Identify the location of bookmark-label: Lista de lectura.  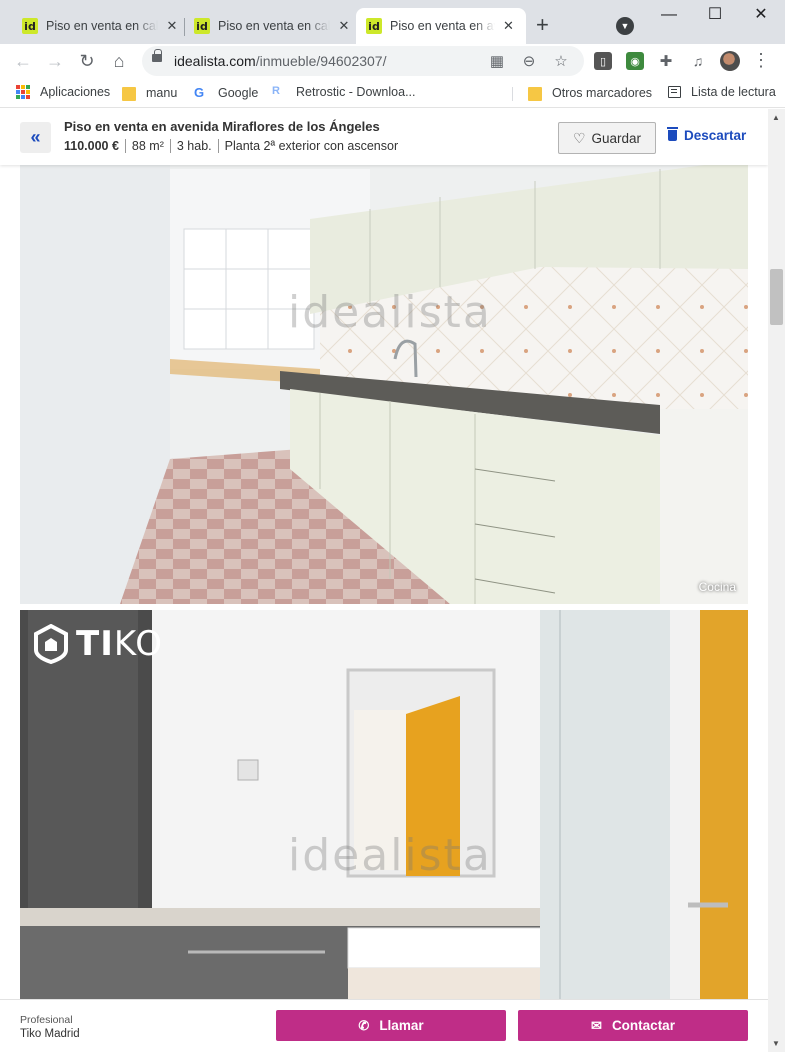
(733, 92).